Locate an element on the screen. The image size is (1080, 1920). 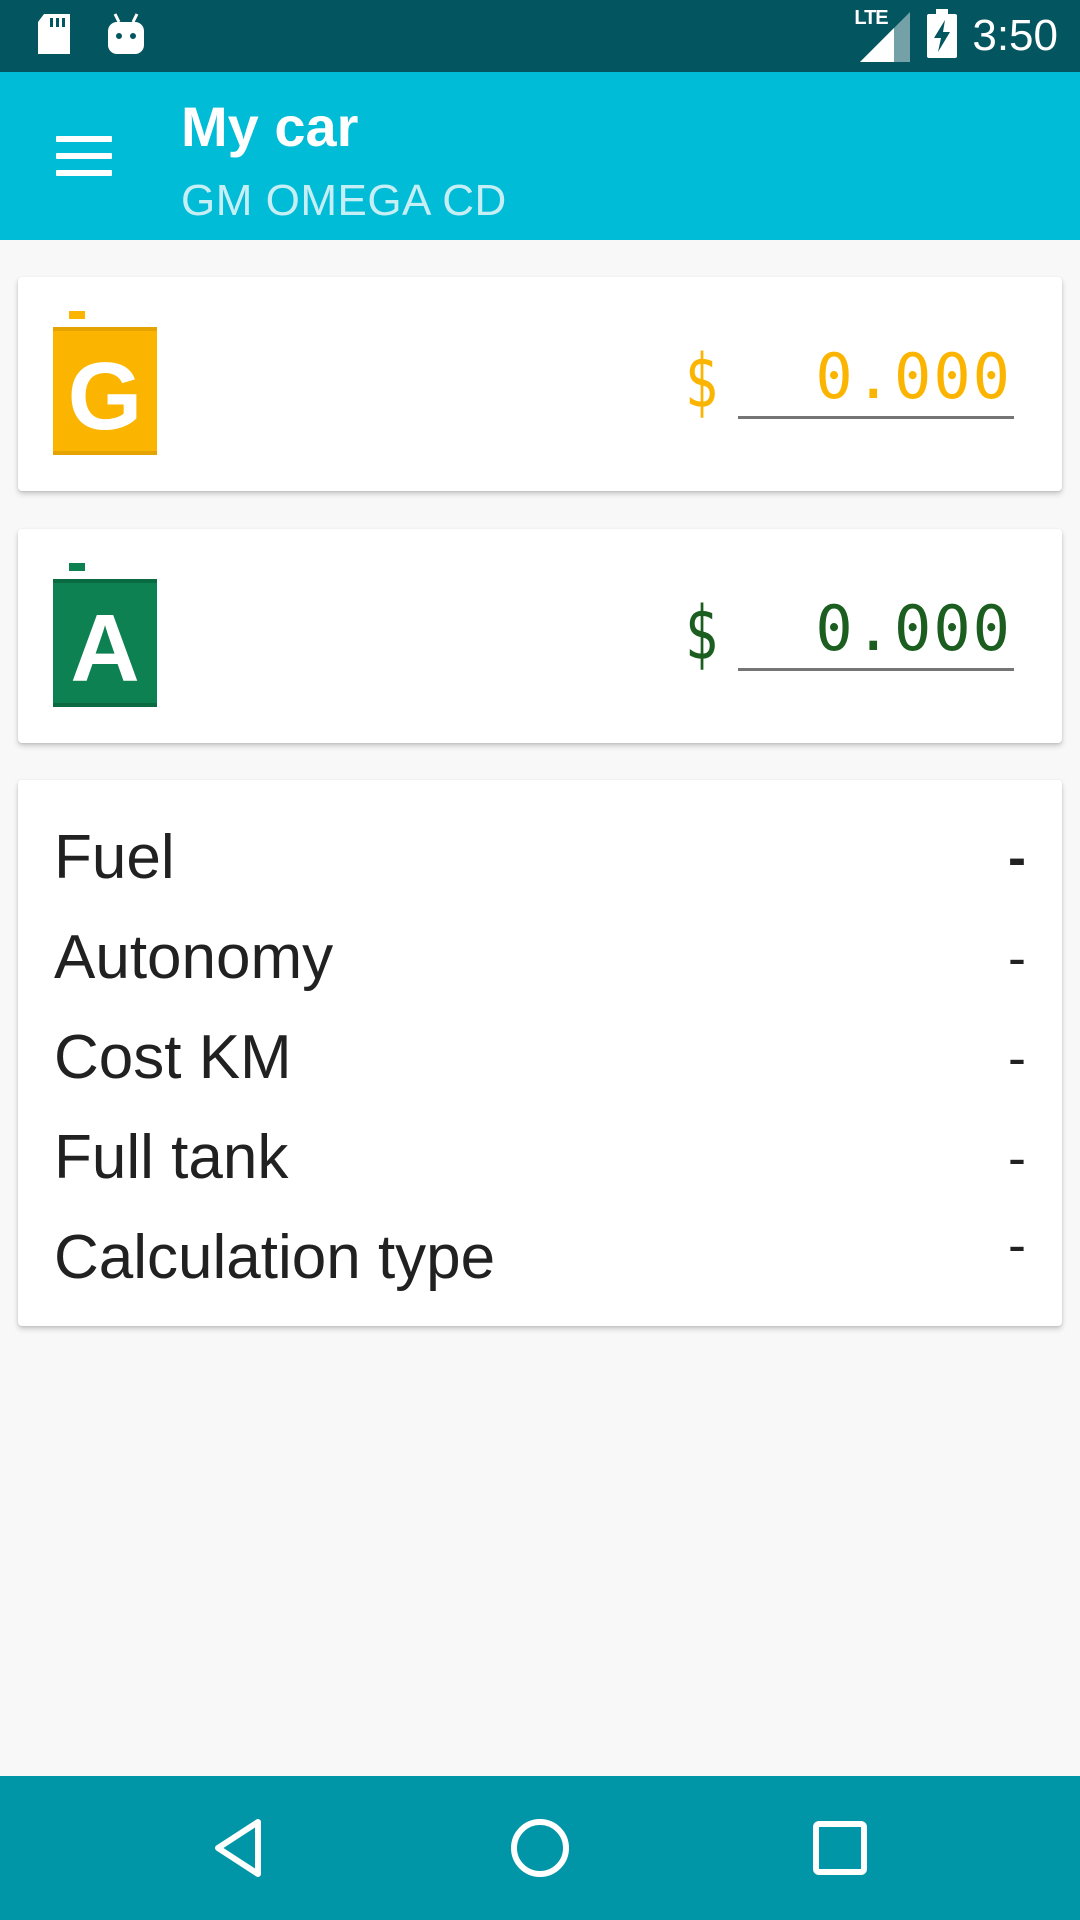
info-value-full-tank: - is located at coordinates (1017, 1158).